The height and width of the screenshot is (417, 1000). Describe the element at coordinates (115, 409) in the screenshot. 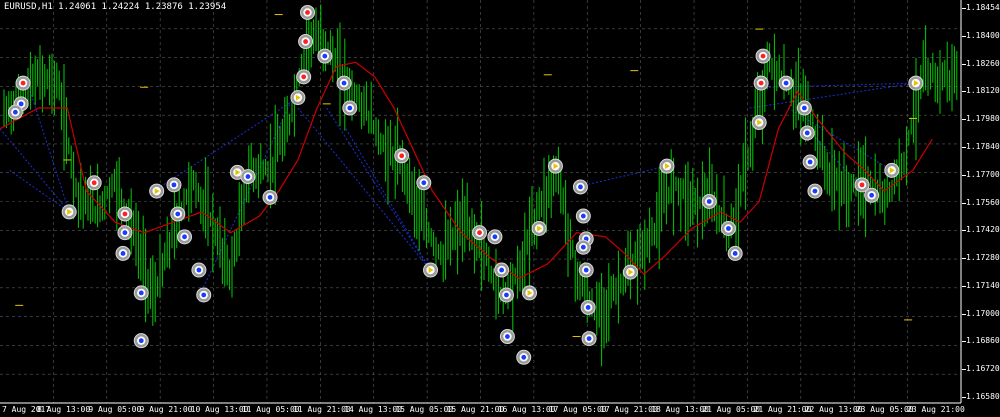

I see `time-tick-label: 9 Aug 05:00` at that location.